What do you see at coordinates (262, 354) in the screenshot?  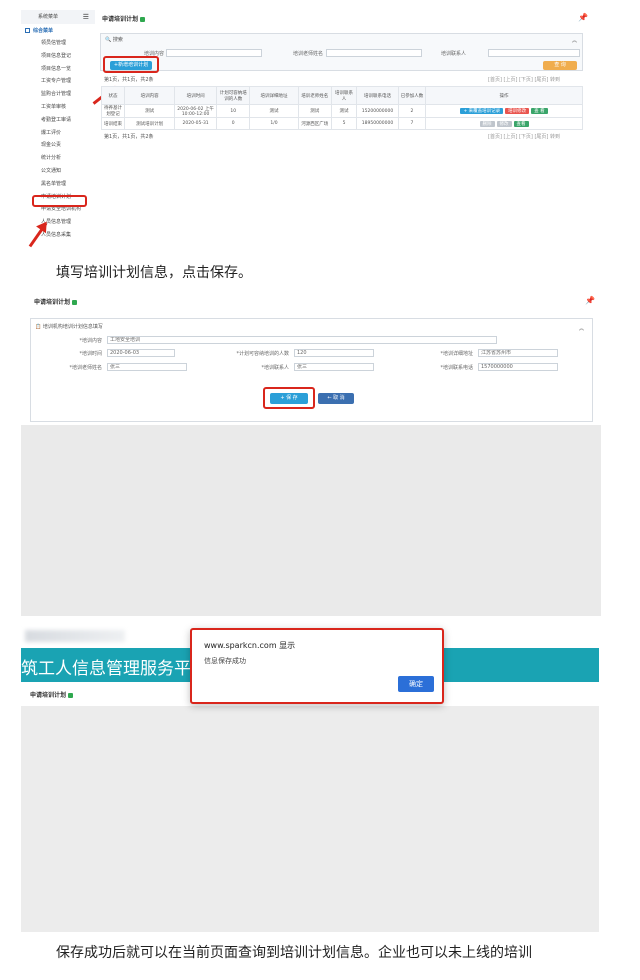 I see `cap-label: *计划可容纳培训的人数` at bounding box center [262, 354].